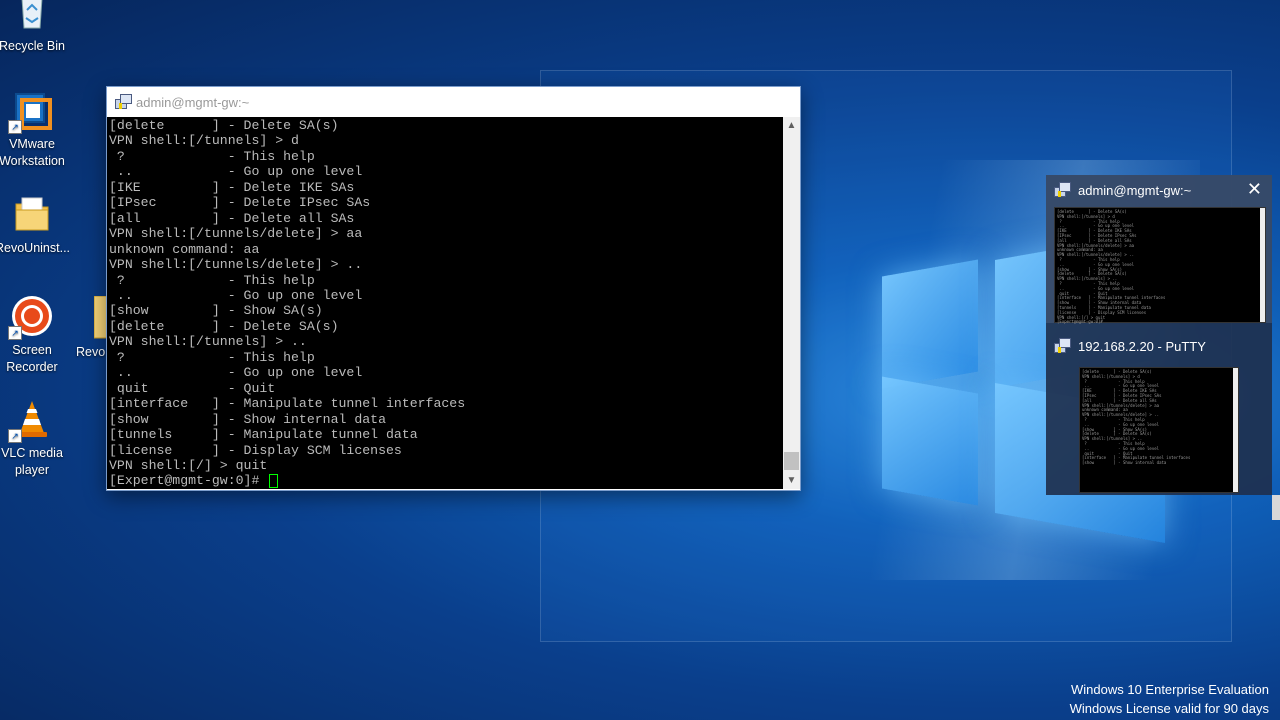  Describe the element at coordinates (193, 102) in the screenshot. I see `window-title: admin@mgmt-gw:~` at that location.